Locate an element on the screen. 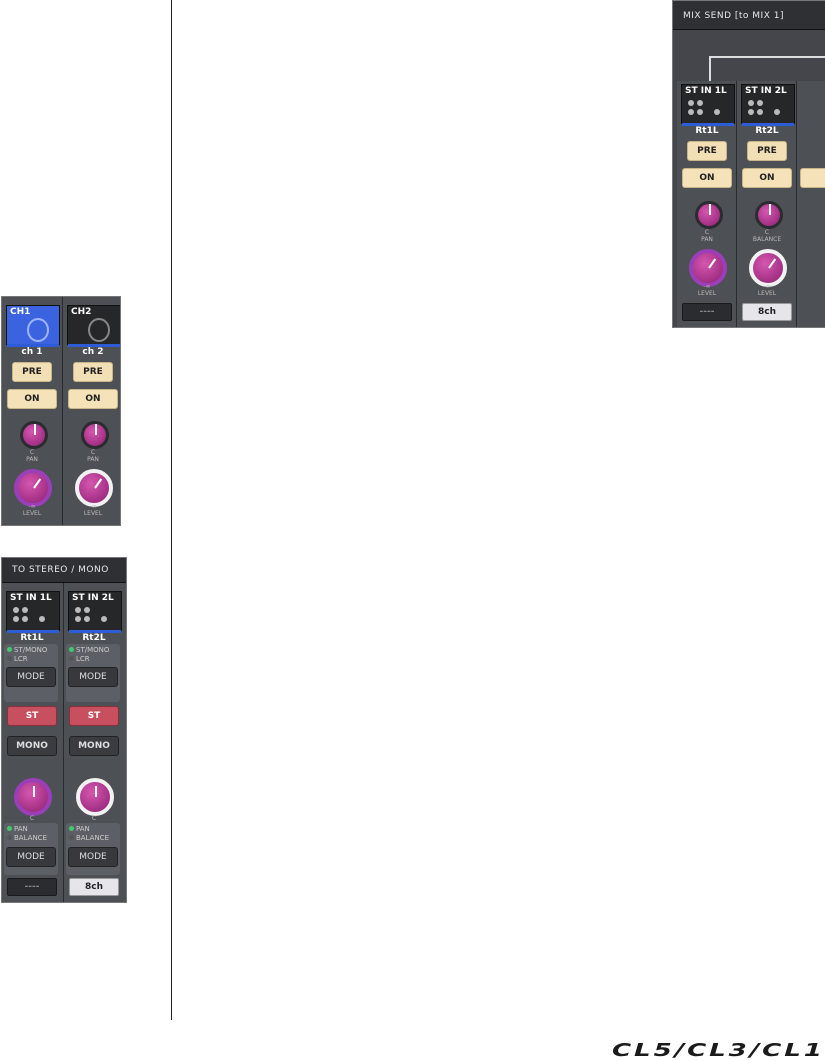 This screenshot has height=1061, width=825. channel-thumbnail: CH2 is located at coordinates (93, 326).